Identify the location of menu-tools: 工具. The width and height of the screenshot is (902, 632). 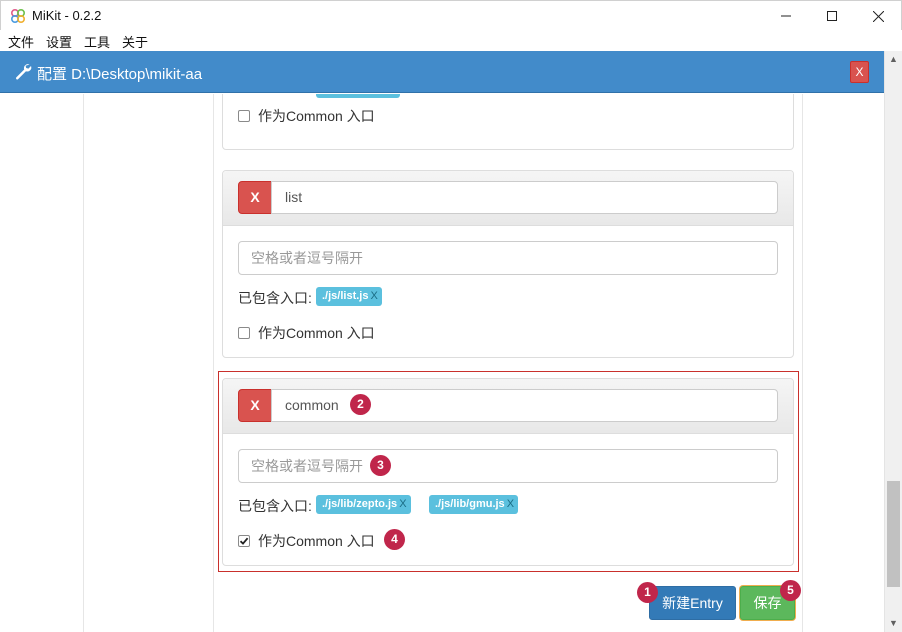
(97, 41).